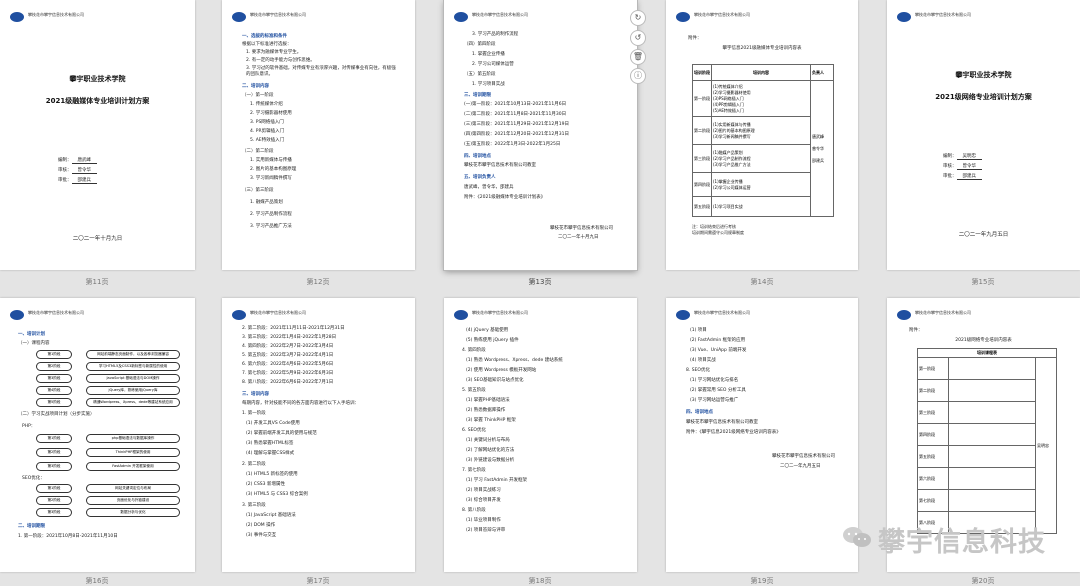 The image size is (1080, 586). What do you see at coordinates (516, 134) in the screenshot?
I see `list-item: (四)第四阶段：2021年12月20日-2021年12月31日` at bounding box center [516, 134].